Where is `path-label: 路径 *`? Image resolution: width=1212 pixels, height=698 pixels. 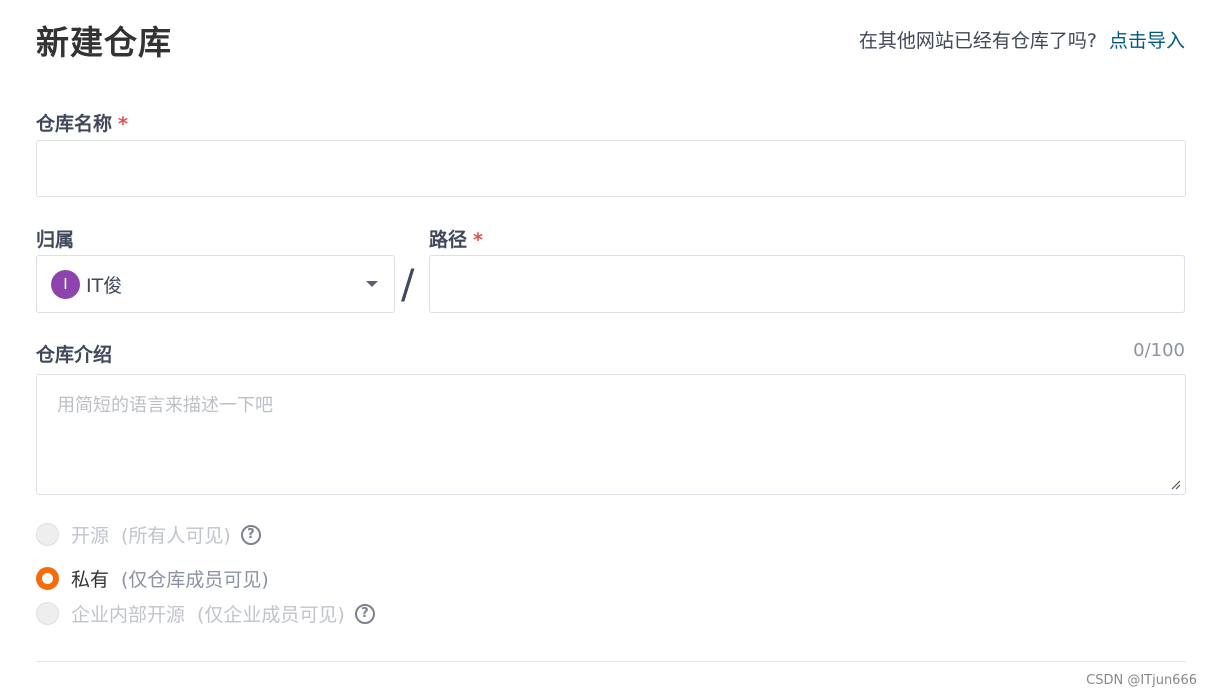 path-label: 路径 * is located at coordinates (456, 238).